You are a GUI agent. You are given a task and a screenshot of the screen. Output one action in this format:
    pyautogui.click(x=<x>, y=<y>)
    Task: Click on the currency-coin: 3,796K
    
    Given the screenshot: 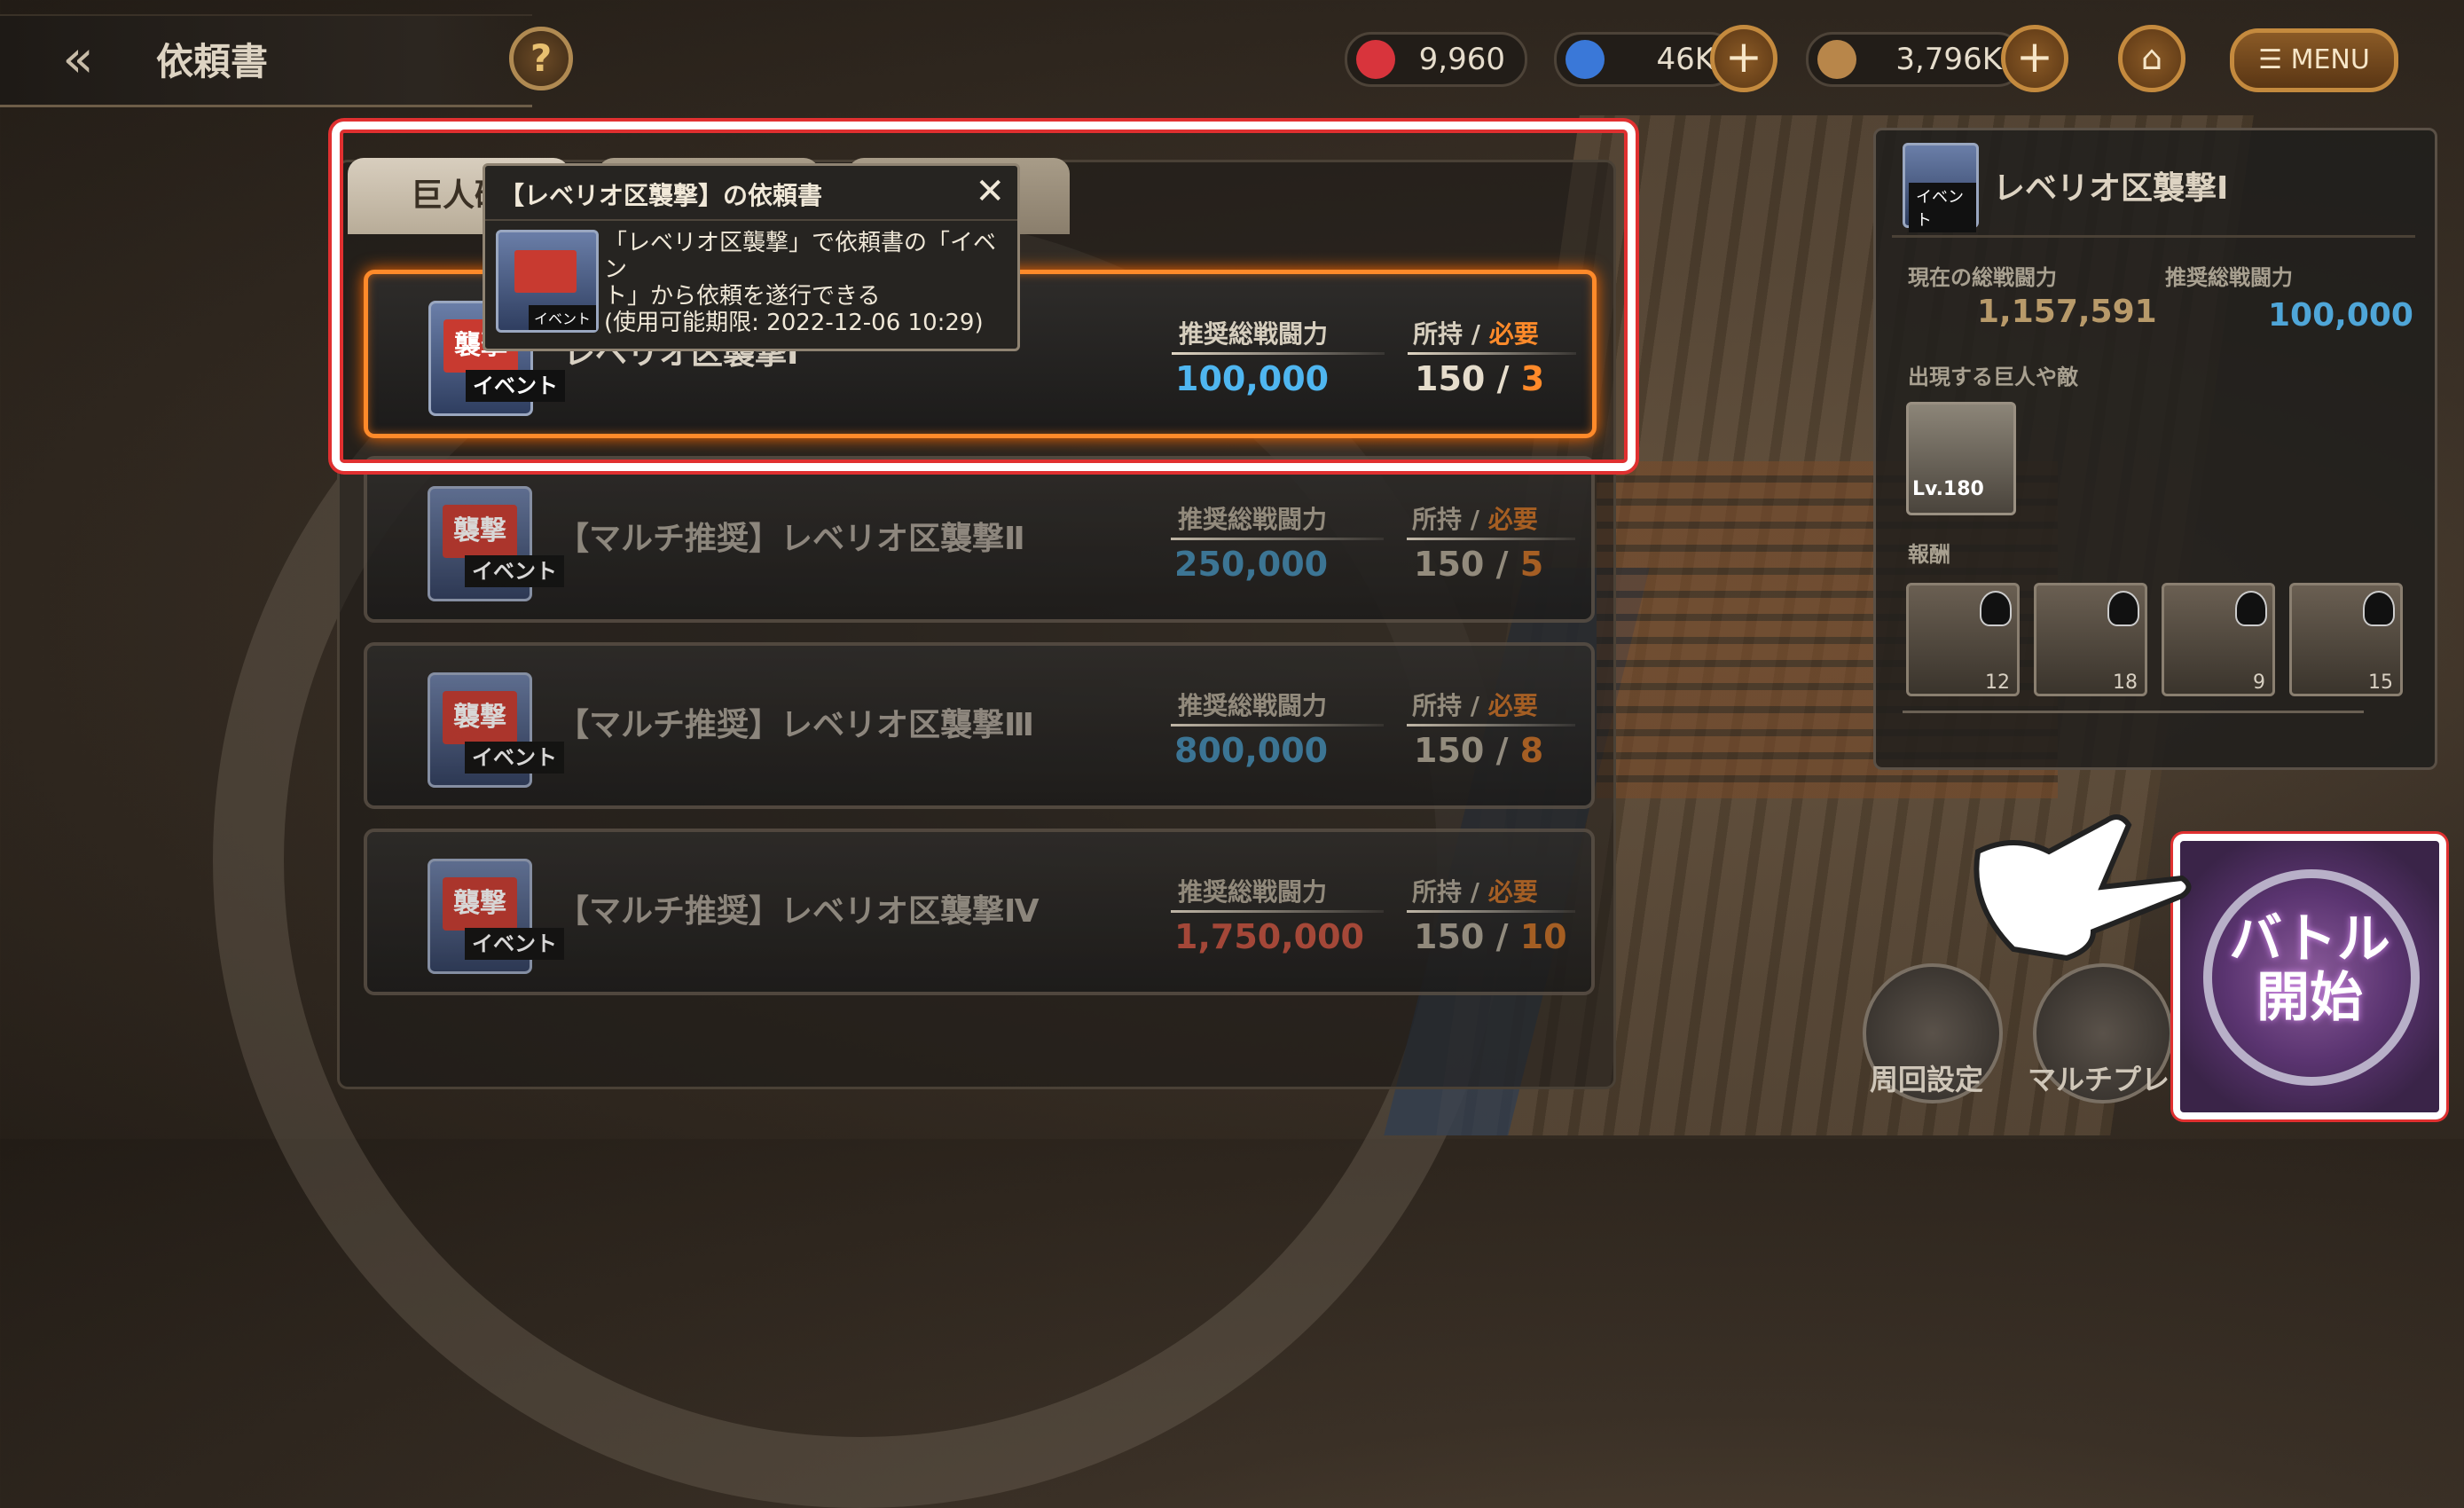 What is the action you would take?
    pyautogui.click(x=1915, y=60)
    